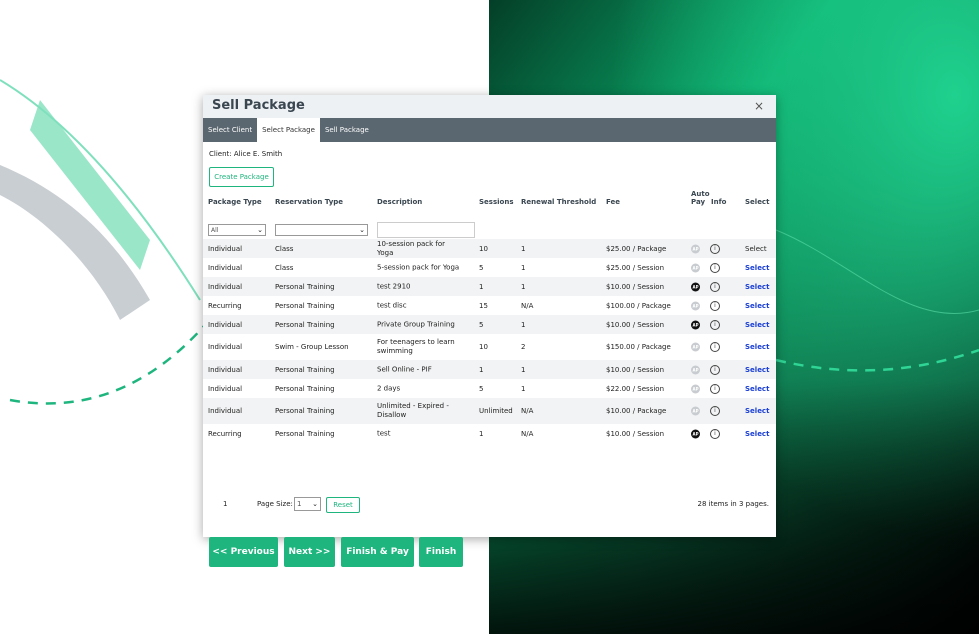  What do you see at coordinates (309, 202) in the screenshot?
I see `column-header-reservation-type: Reservation Type` at bounding box center [309, 202].